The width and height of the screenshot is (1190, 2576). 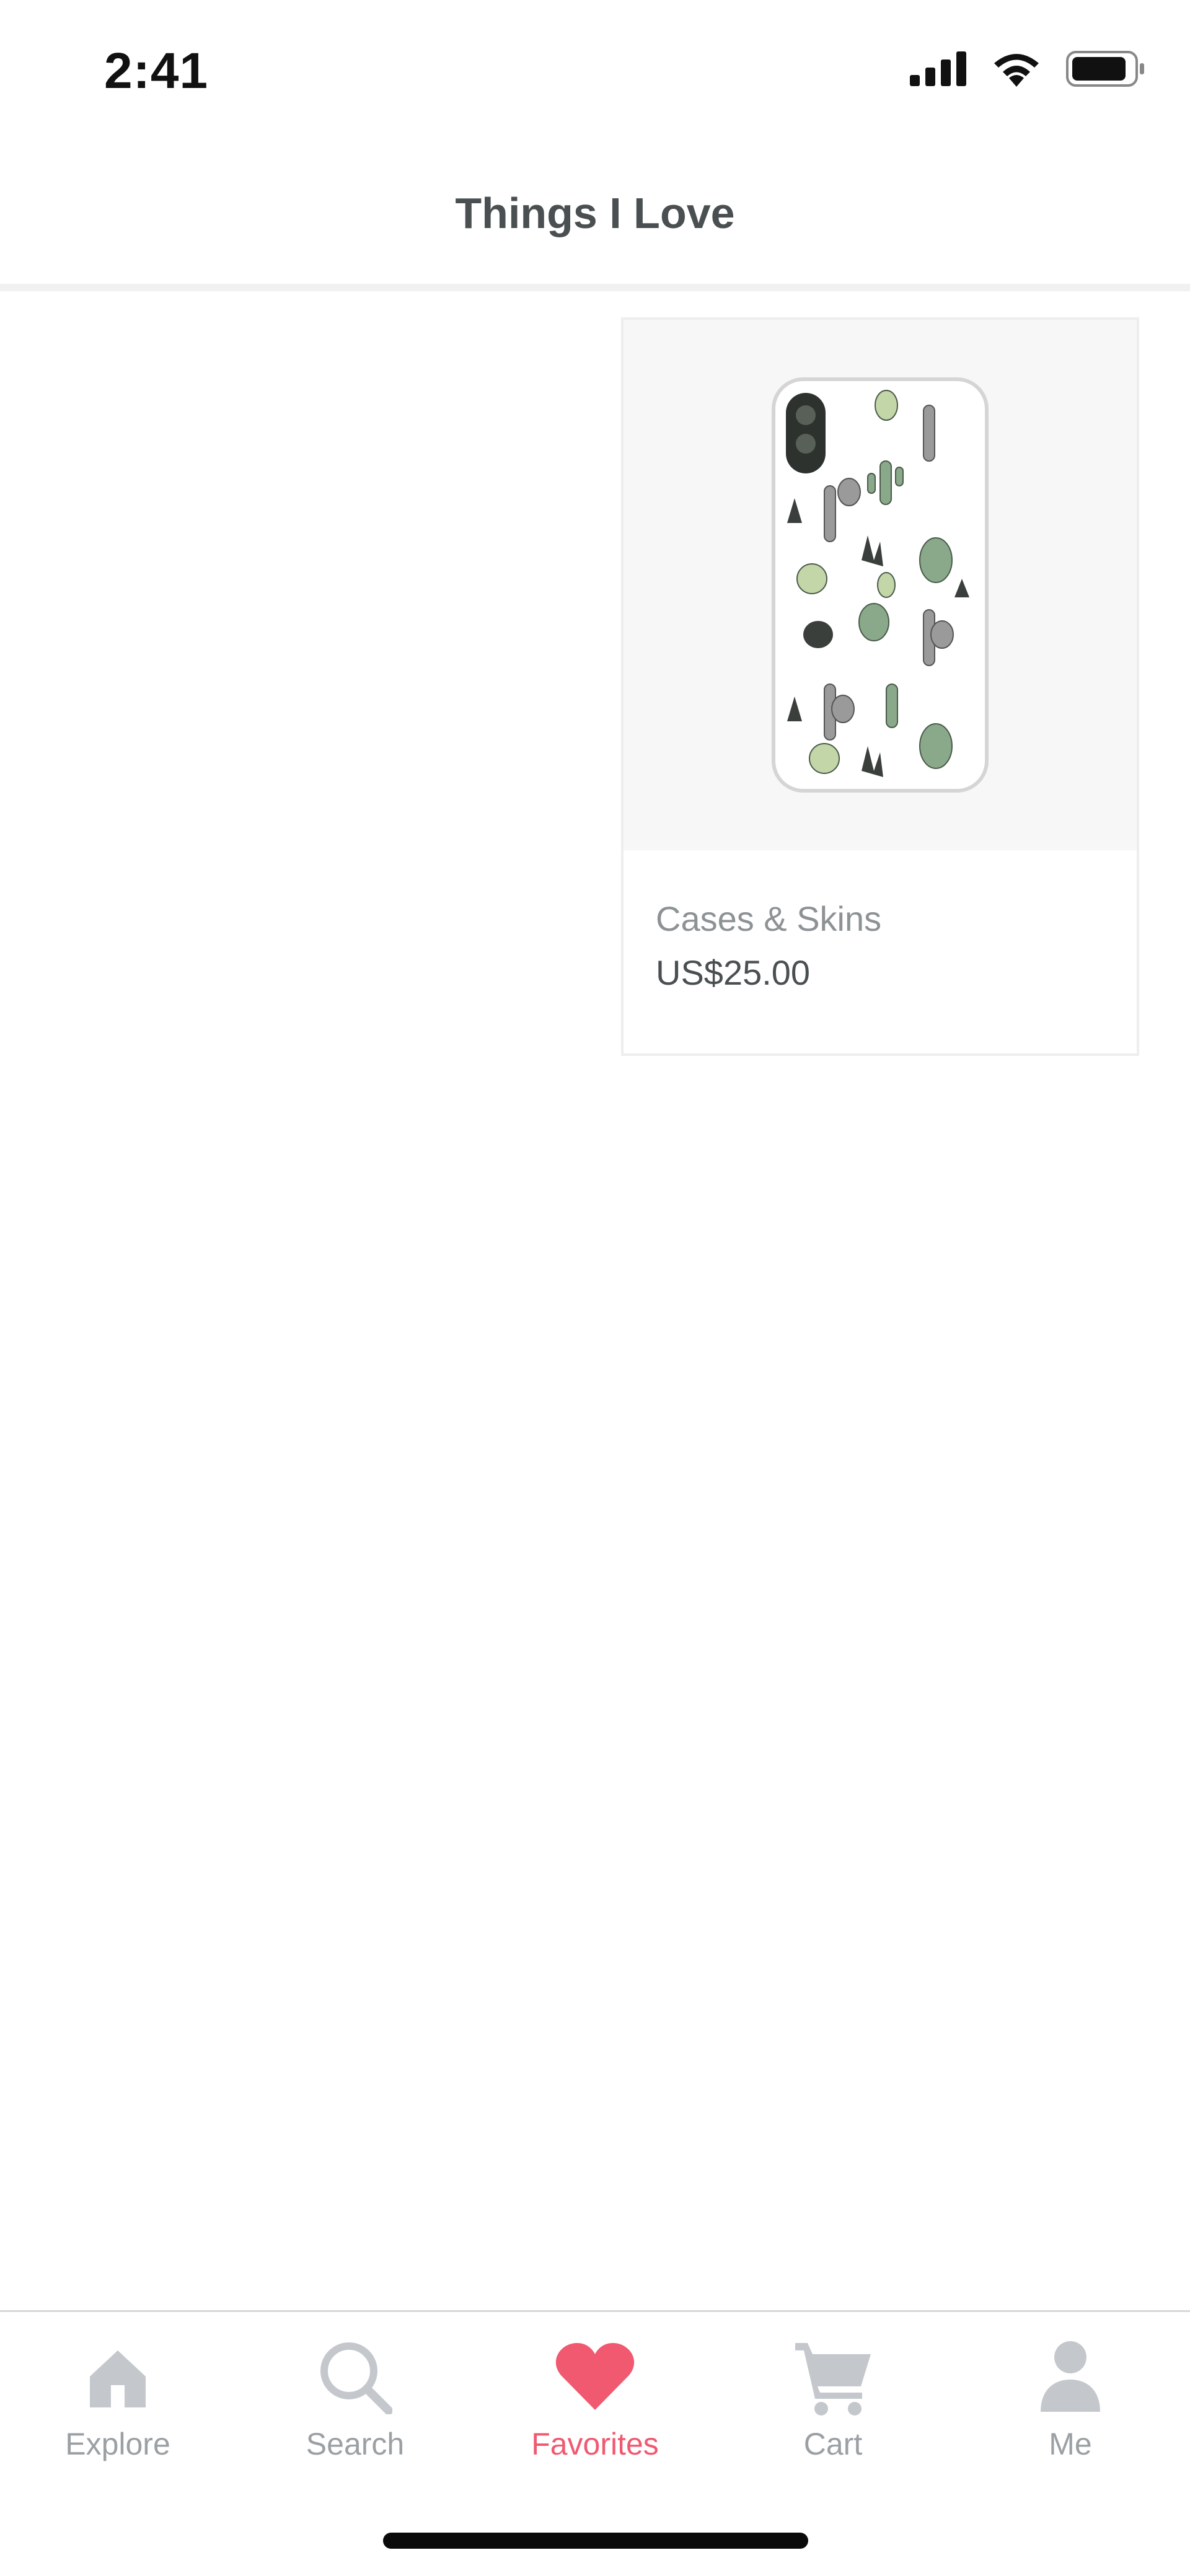 What do you see at coordinates (595, 71) in the screenshot?
I see `status-bar: 2:41` at bounding box center [595, 71].